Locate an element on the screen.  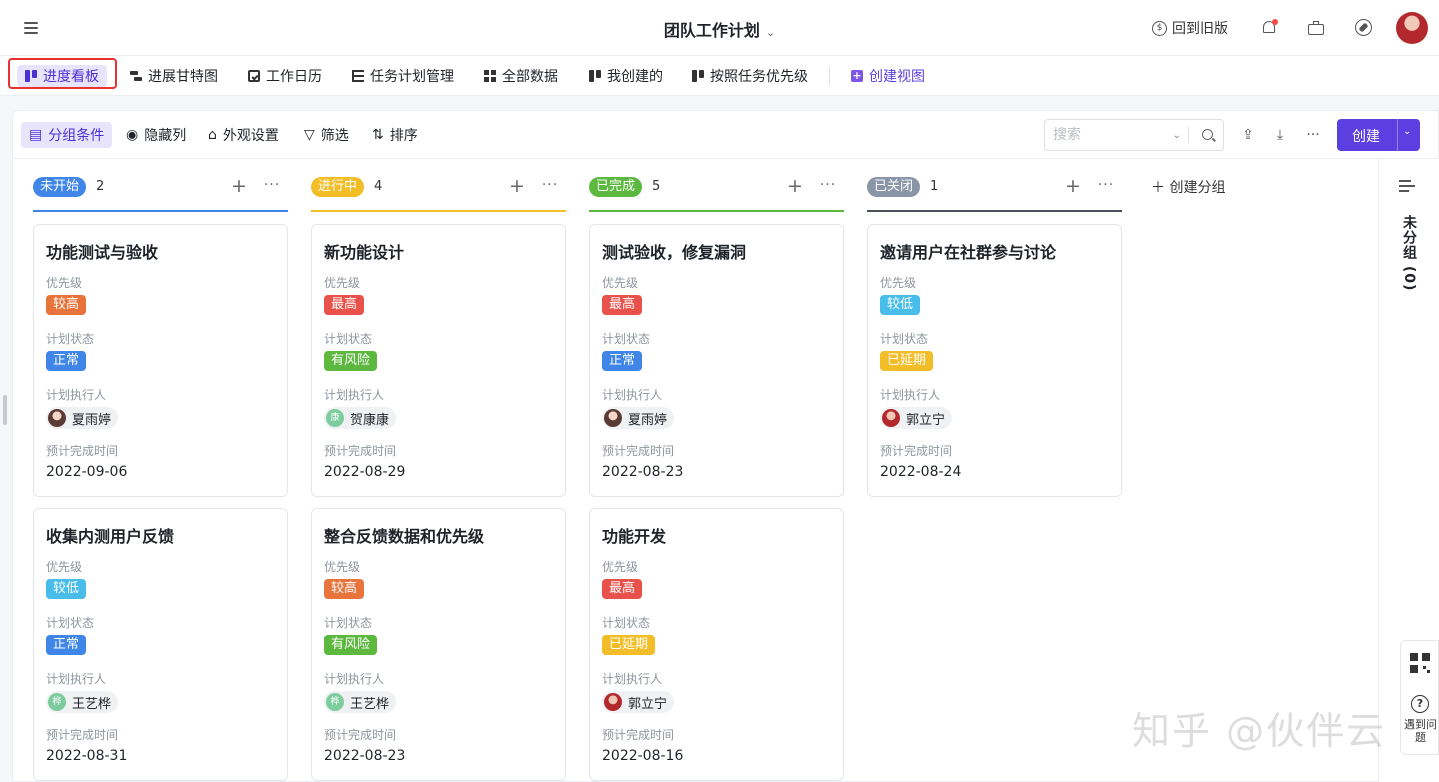
tab-task-plan: 任务计划管理 is located at coordinates (403, 76).